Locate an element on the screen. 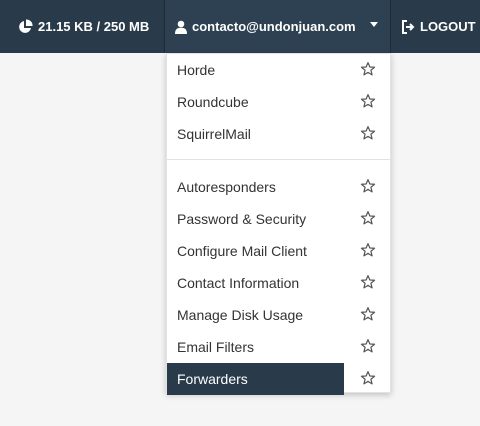  chevron-down-icon is located at coordinates (374, 24).